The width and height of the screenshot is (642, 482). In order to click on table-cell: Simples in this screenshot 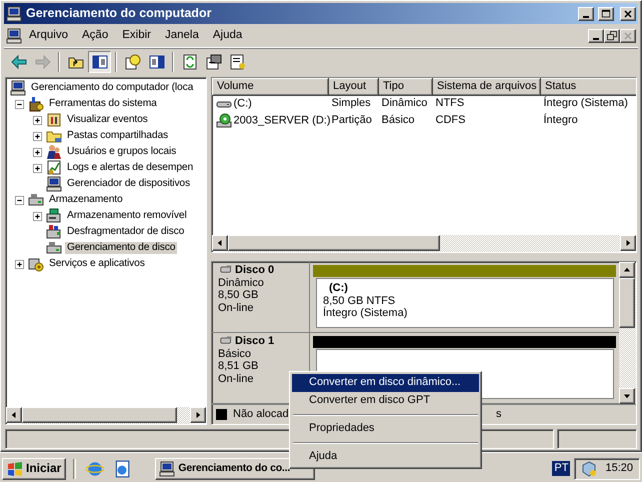, I will do `click(351, 103)`.